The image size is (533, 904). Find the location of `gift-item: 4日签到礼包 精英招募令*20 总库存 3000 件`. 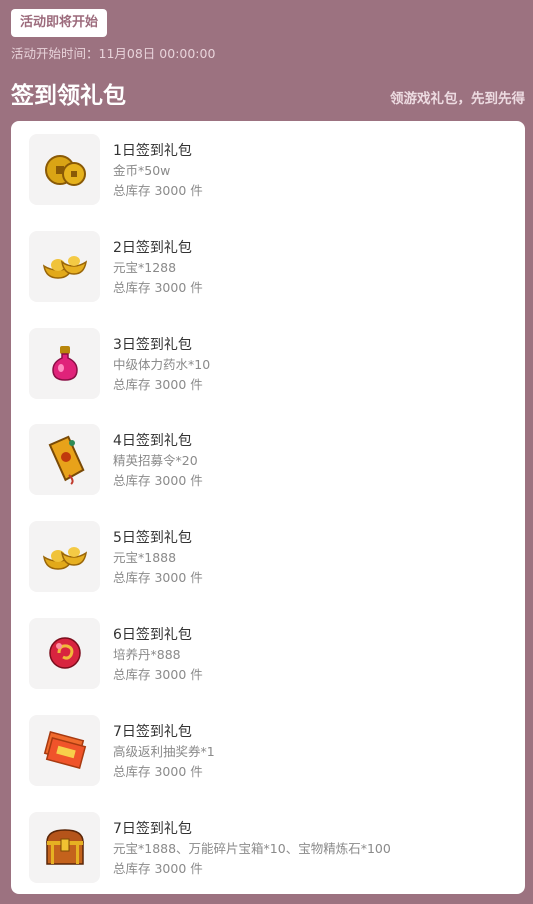

gift-item: 4日签到礼包 精英招募令*20 总库存 3000 件 is located at coordinates (268, 472).